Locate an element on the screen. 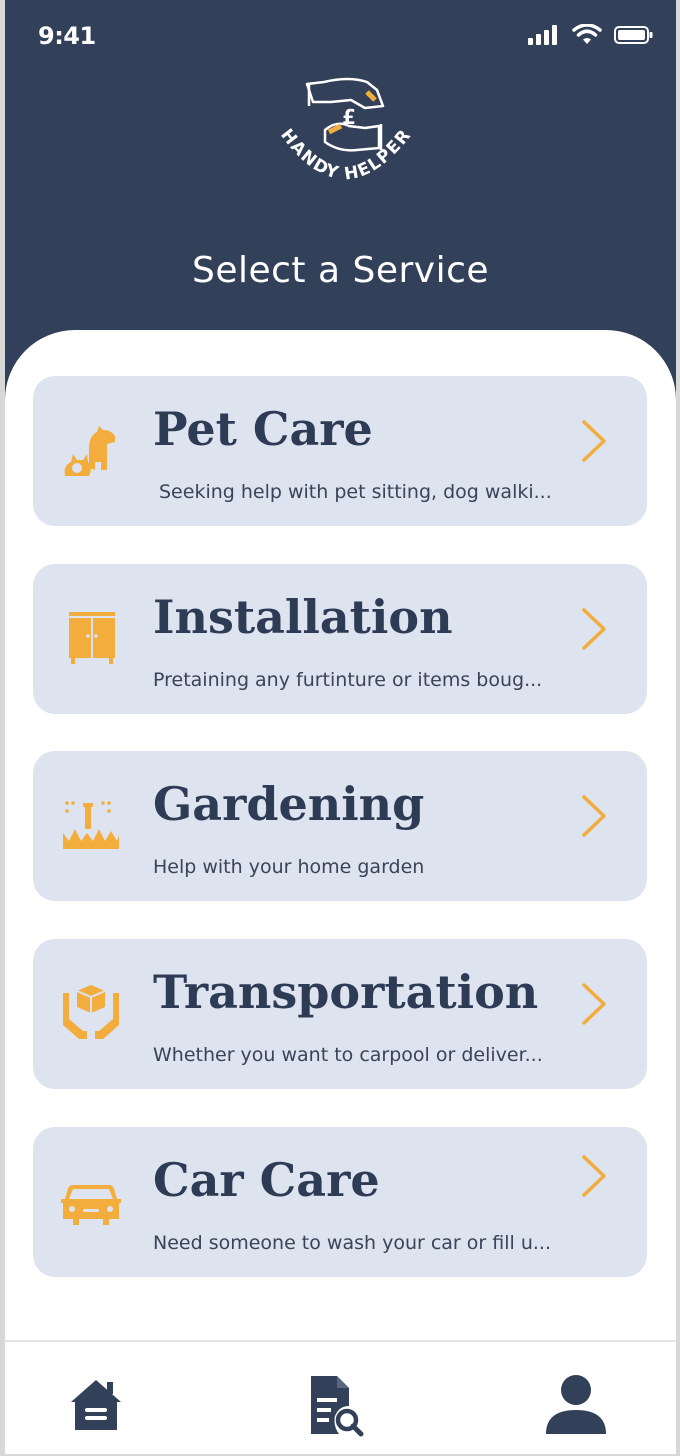 This screenshot has width=680, height=1456. pet-icon is located at coordinates (89, 451).